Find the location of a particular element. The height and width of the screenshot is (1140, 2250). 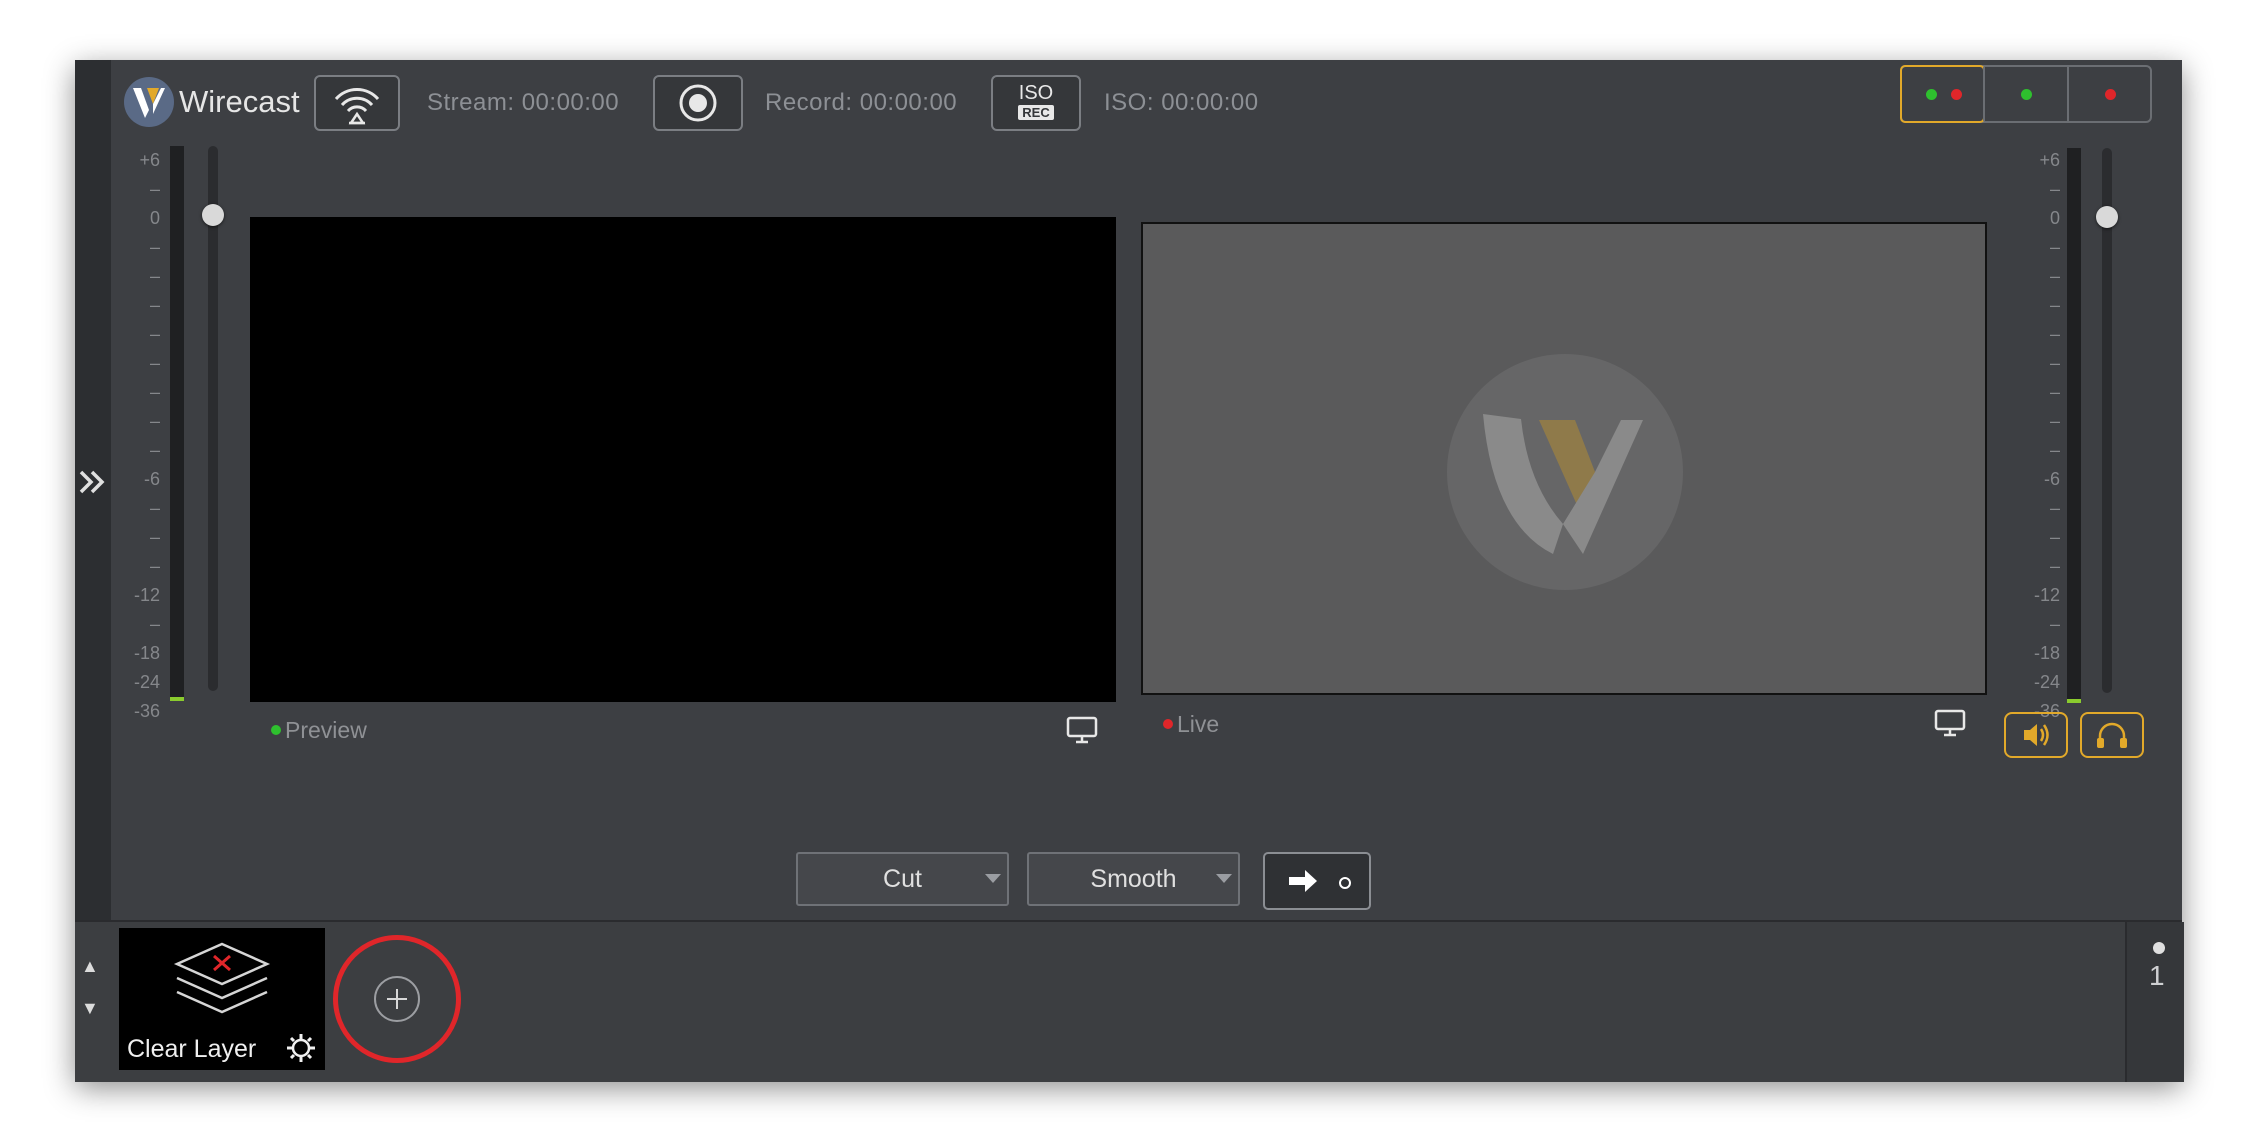

left-audio-meter is located at coordinates (177, 423).